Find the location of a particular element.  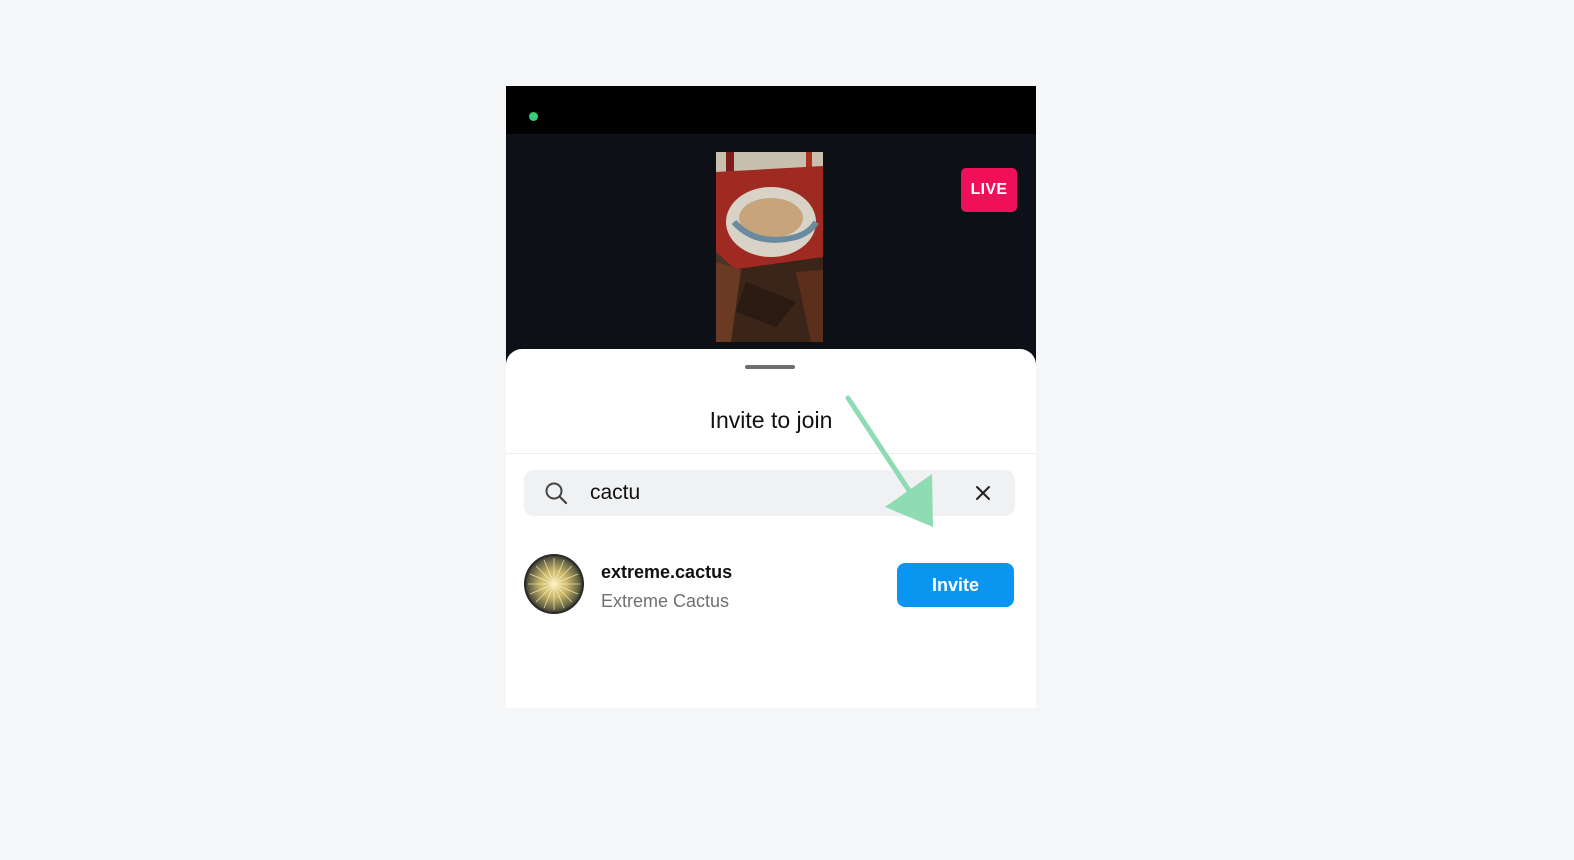

close-icon is located at coordinates (983, 493).